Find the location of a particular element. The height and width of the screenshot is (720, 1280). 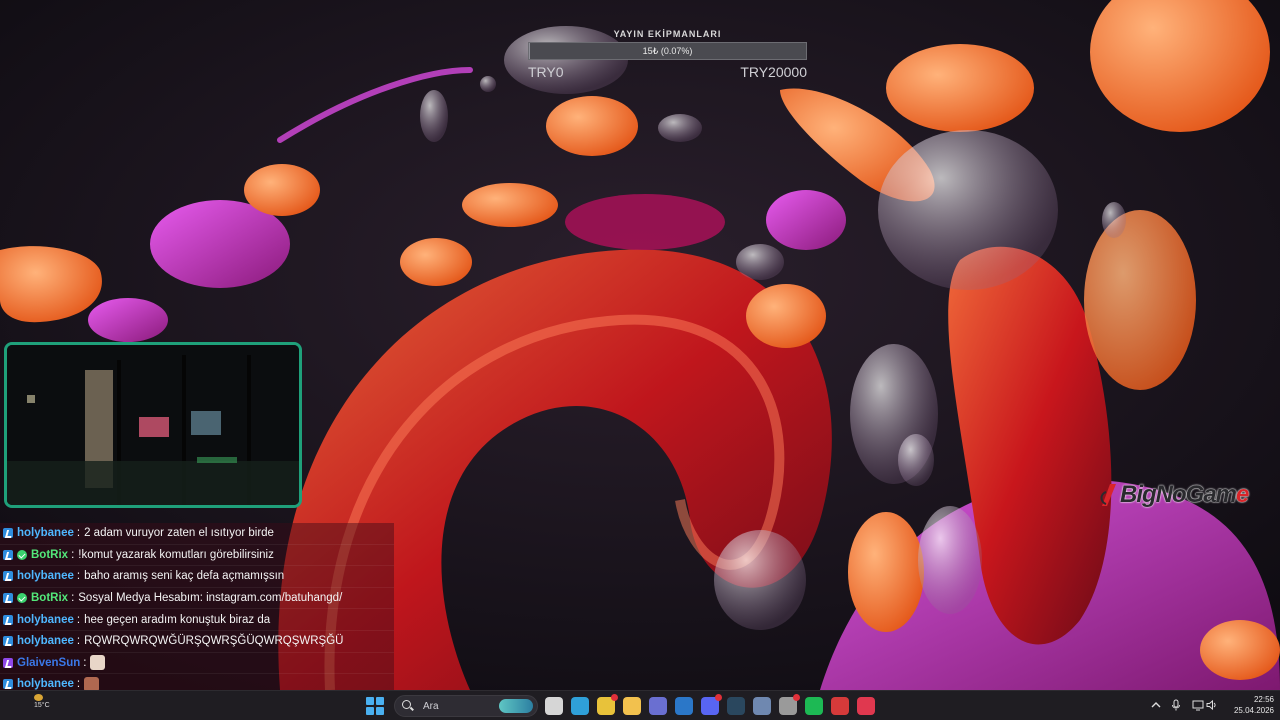

chat-message-text: 2 adam vuruyor zaten el ısıtıyor birde is located at coordinates (179, 533).